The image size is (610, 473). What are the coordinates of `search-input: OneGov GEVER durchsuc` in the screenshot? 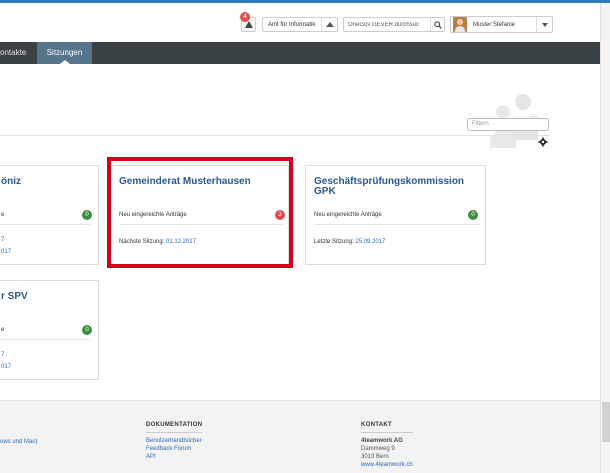 It's located at (387, 25).